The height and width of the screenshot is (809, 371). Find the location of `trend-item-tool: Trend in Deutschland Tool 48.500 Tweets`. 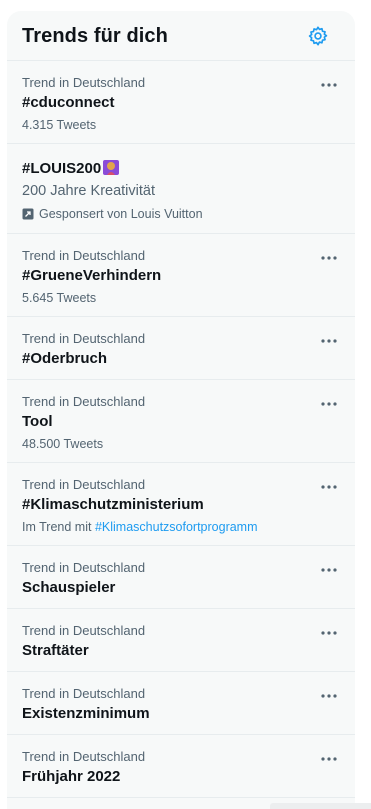

trend-item-tool: Trend in Deutschland Tool 48.500 Tweets is located at coordinates (181, 421).